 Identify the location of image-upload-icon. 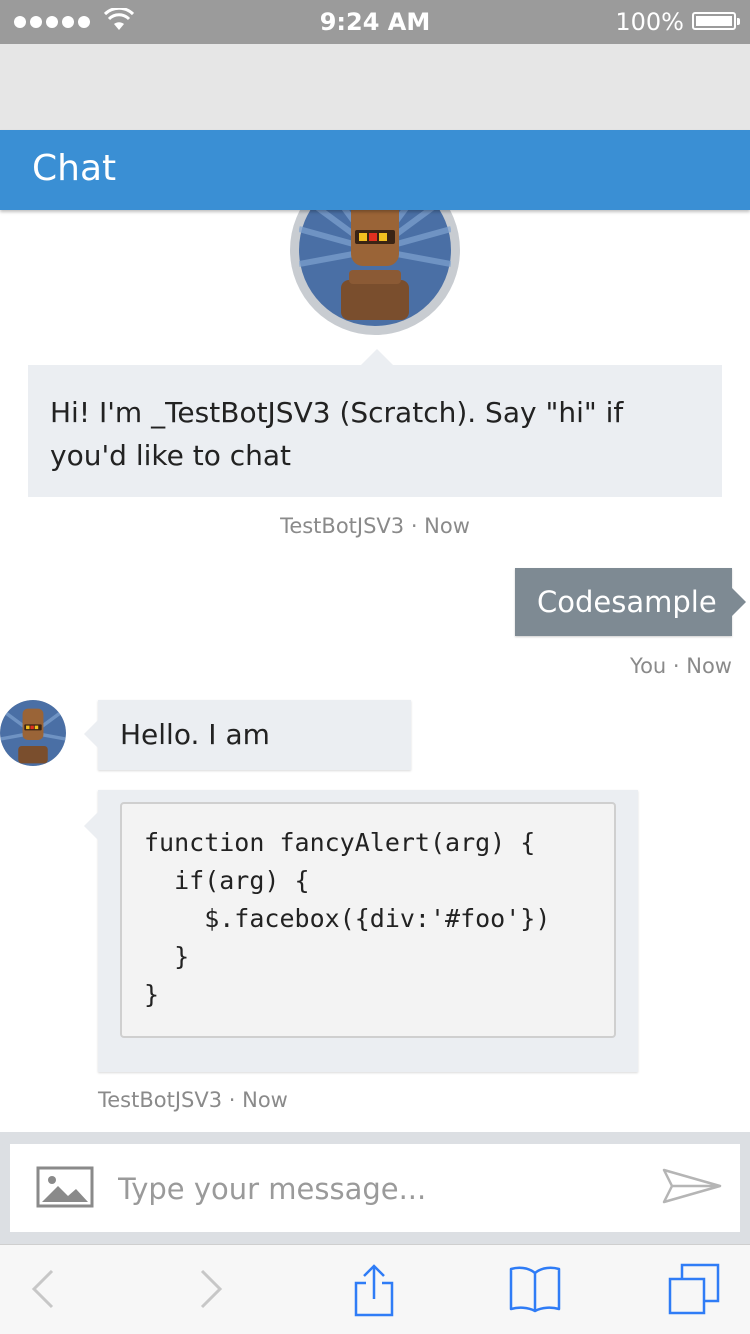
(65, 1187).